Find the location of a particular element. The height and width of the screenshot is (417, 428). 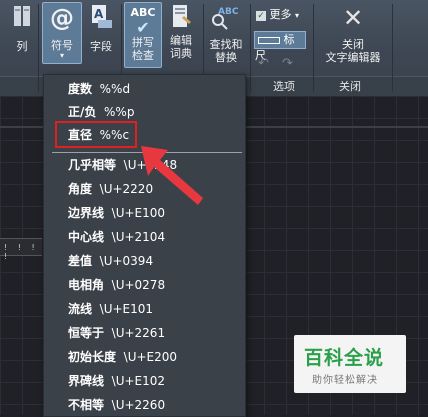

menu-item-label: 电相角 is located at coordinates (86, 285).